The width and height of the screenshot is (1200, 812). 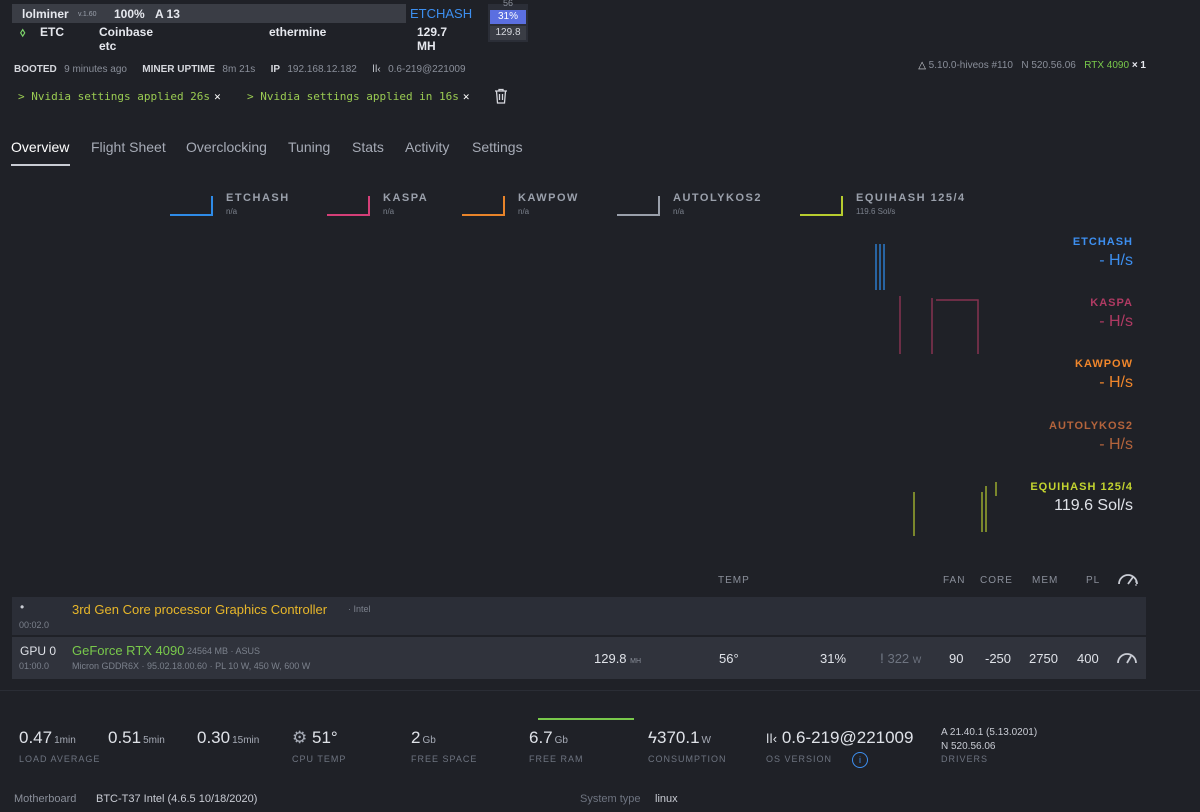 What do you see at coordinates (179, 69) in the screenshot?
I see `uptime-label: MINER UPTIME` at bounding box center [179, 69].